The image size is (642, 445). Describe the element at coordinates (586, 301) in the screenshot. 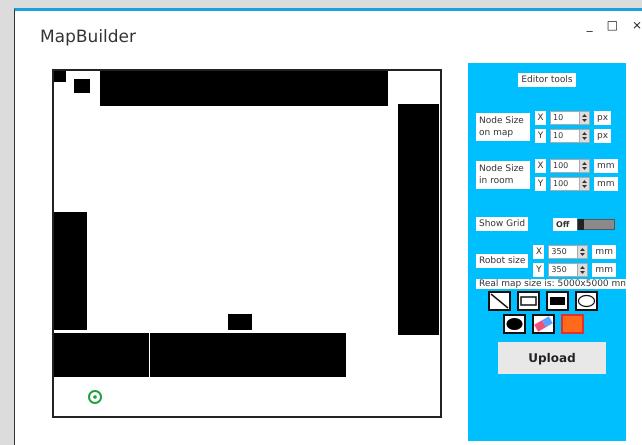

I see `ellipse-tool-icon` at that location.